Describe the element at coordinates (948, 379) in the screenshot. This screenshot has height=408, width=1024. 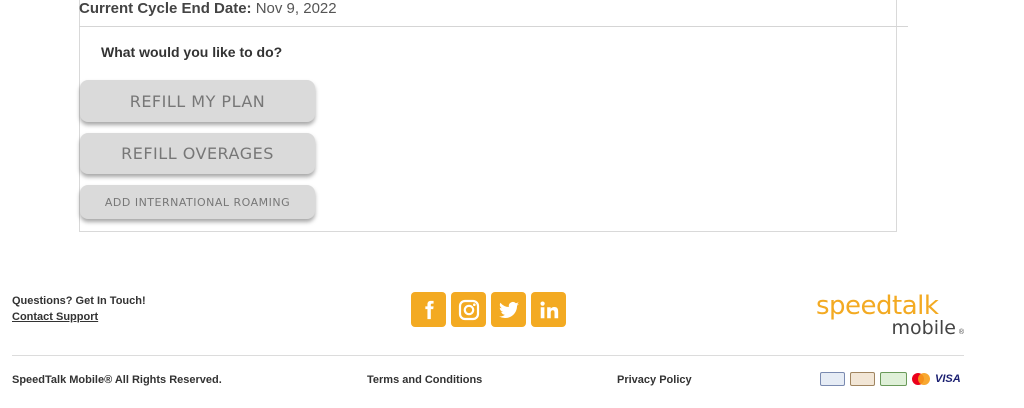
I see `visa-icon: VISA` at that location.